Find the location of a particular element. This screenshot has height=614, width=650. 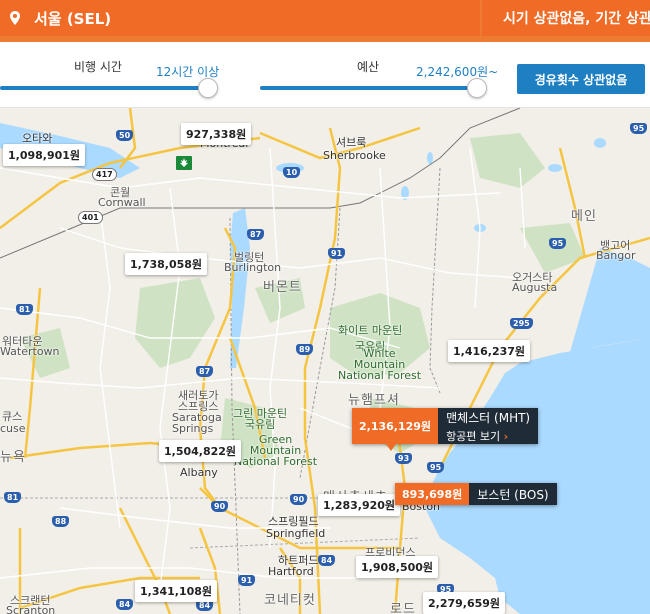

place-vermont: 버몬트 is located at coordinates (282, 287).